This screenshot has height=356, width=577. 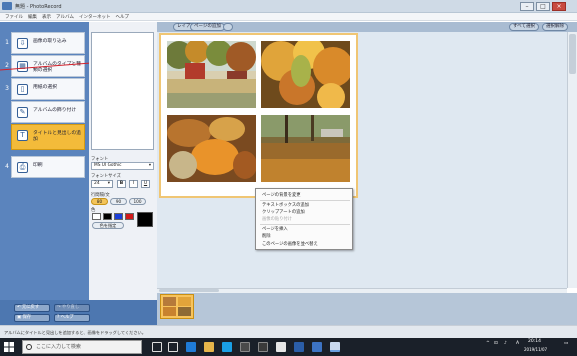 I want to click on menu-item-paste-image: 画像の貼り付け, so click(x=277, y=219).